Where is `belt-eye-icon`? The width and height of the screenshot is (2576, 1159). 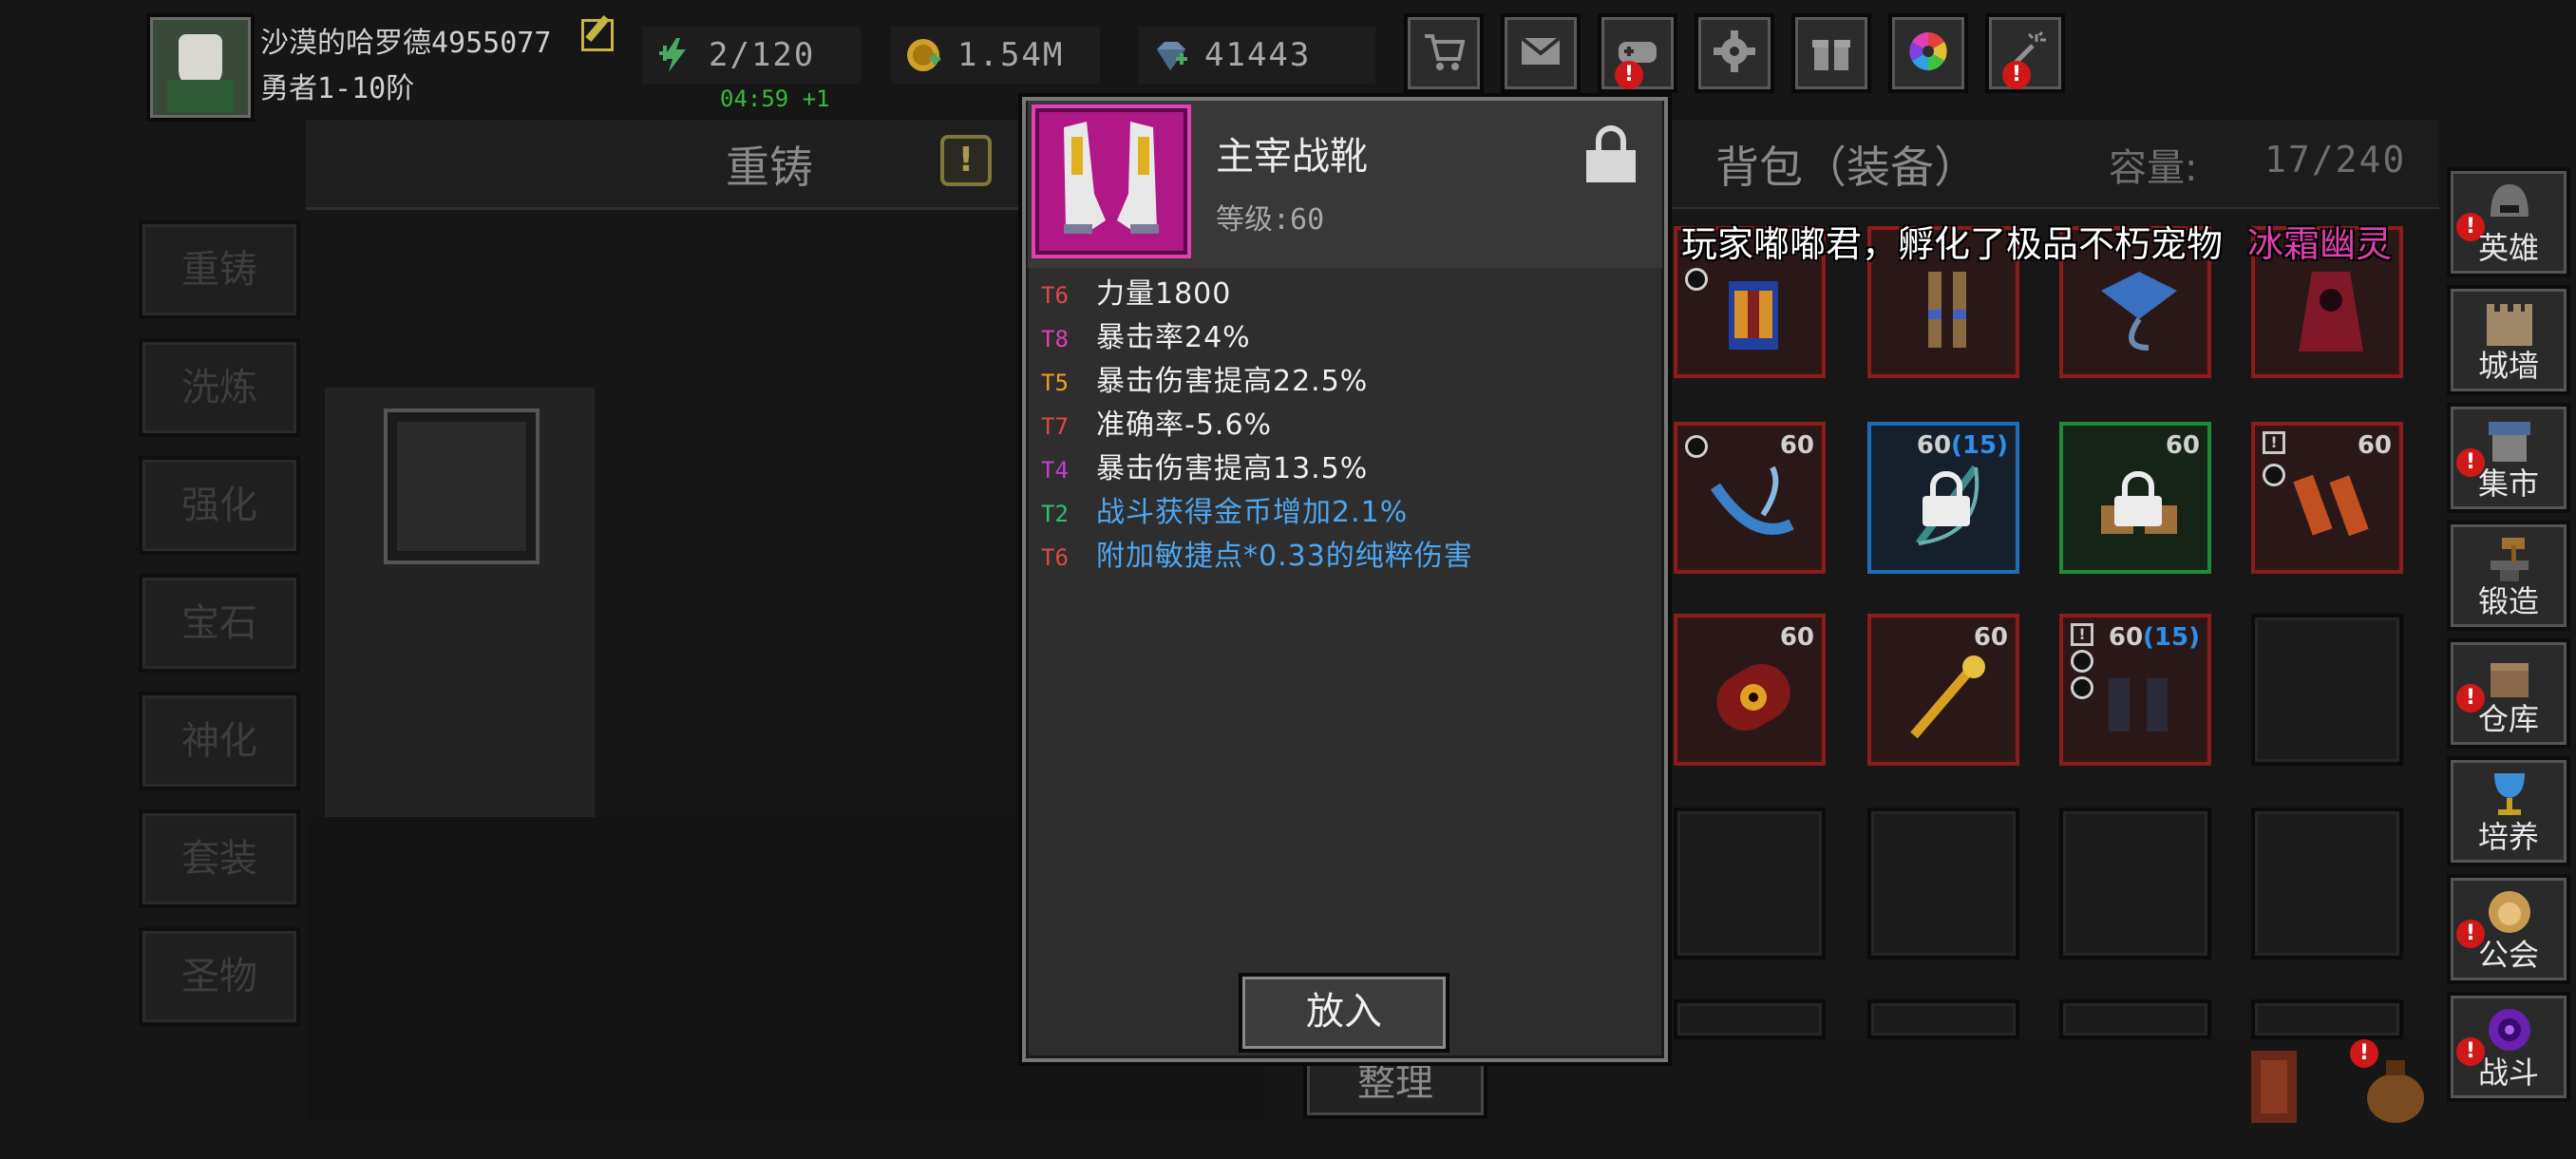 belt-eye-icon is located at coordinates (1753, 697).